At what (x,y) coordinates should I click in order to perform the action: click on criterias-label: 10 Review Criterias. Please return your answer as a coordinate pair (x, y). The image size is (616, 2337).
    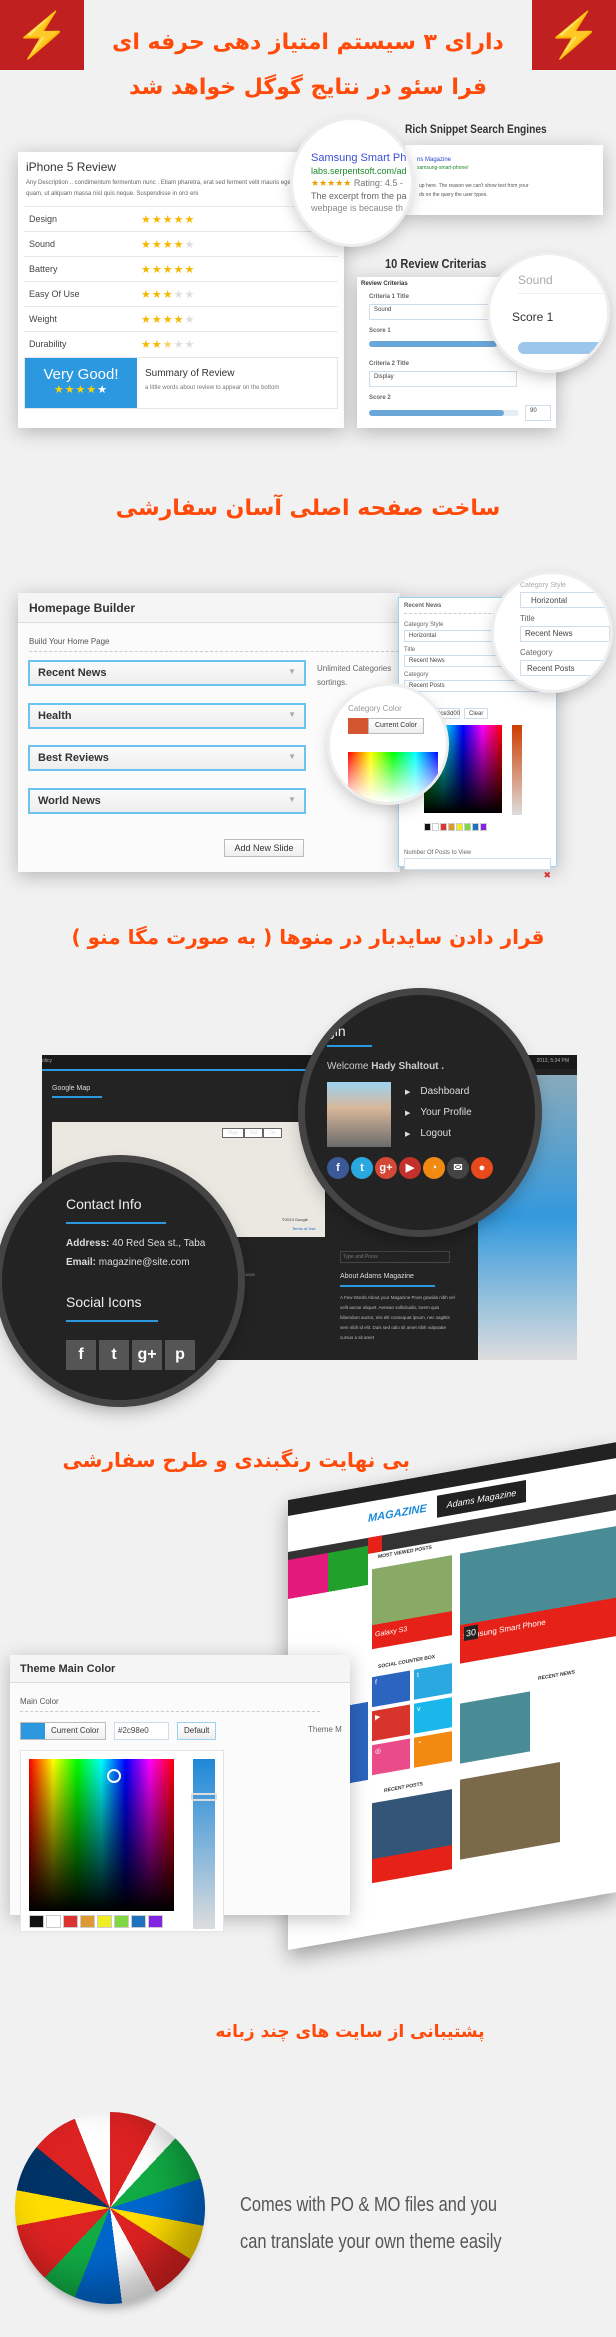
    Looking at the image, I should click on (436, 263).